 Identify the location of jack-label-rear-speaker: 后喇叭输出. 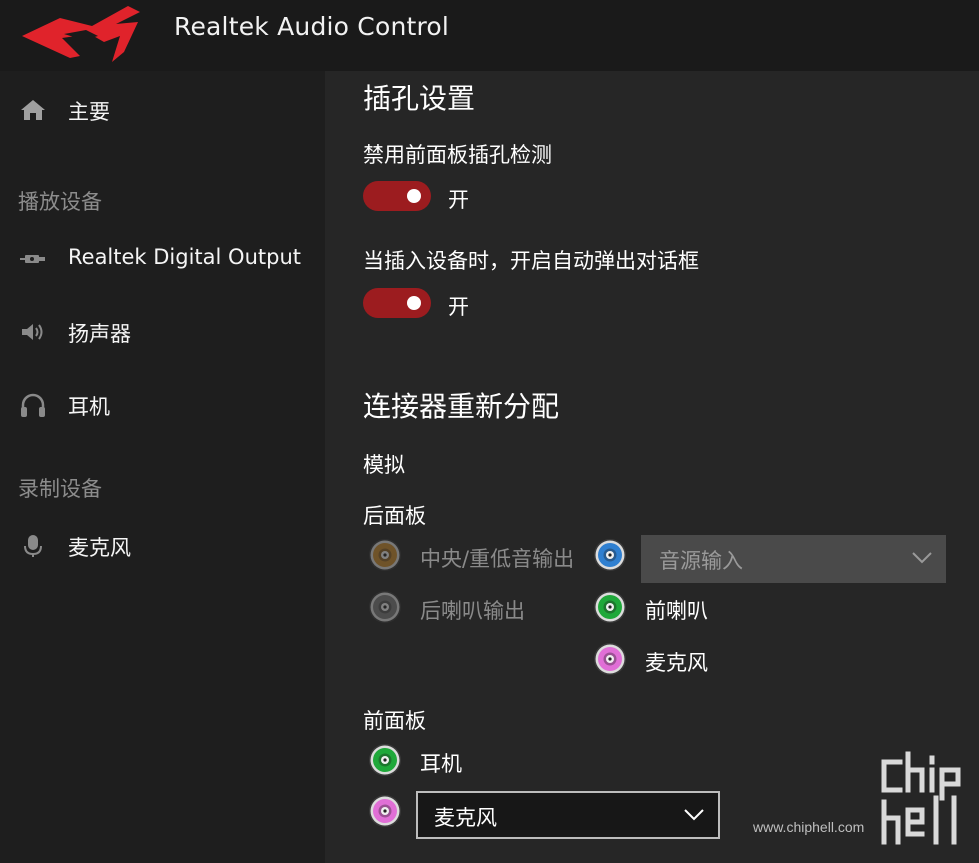
(472, 611).